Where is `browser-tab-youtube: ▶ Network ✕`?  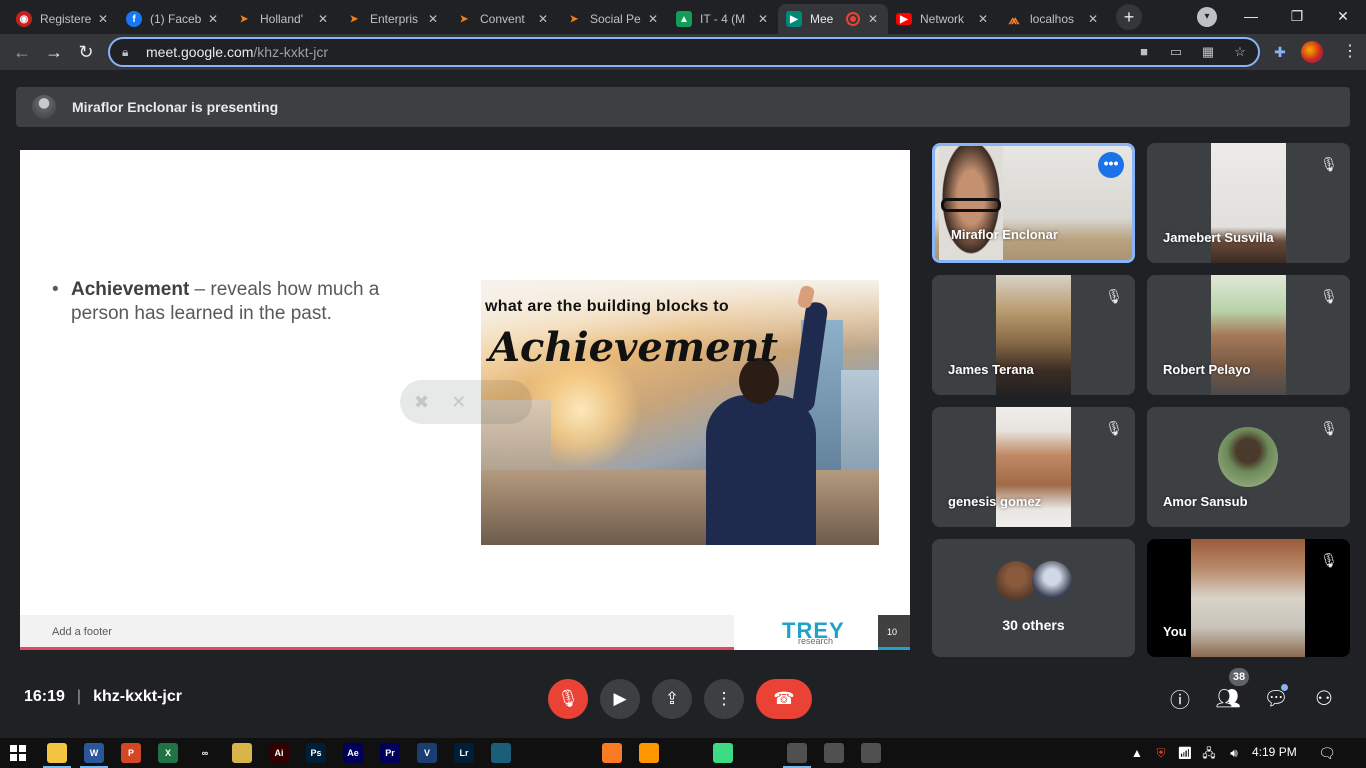
browser-tab-youtube: ▶ Network ✕ is located at coordinates (943, 19).